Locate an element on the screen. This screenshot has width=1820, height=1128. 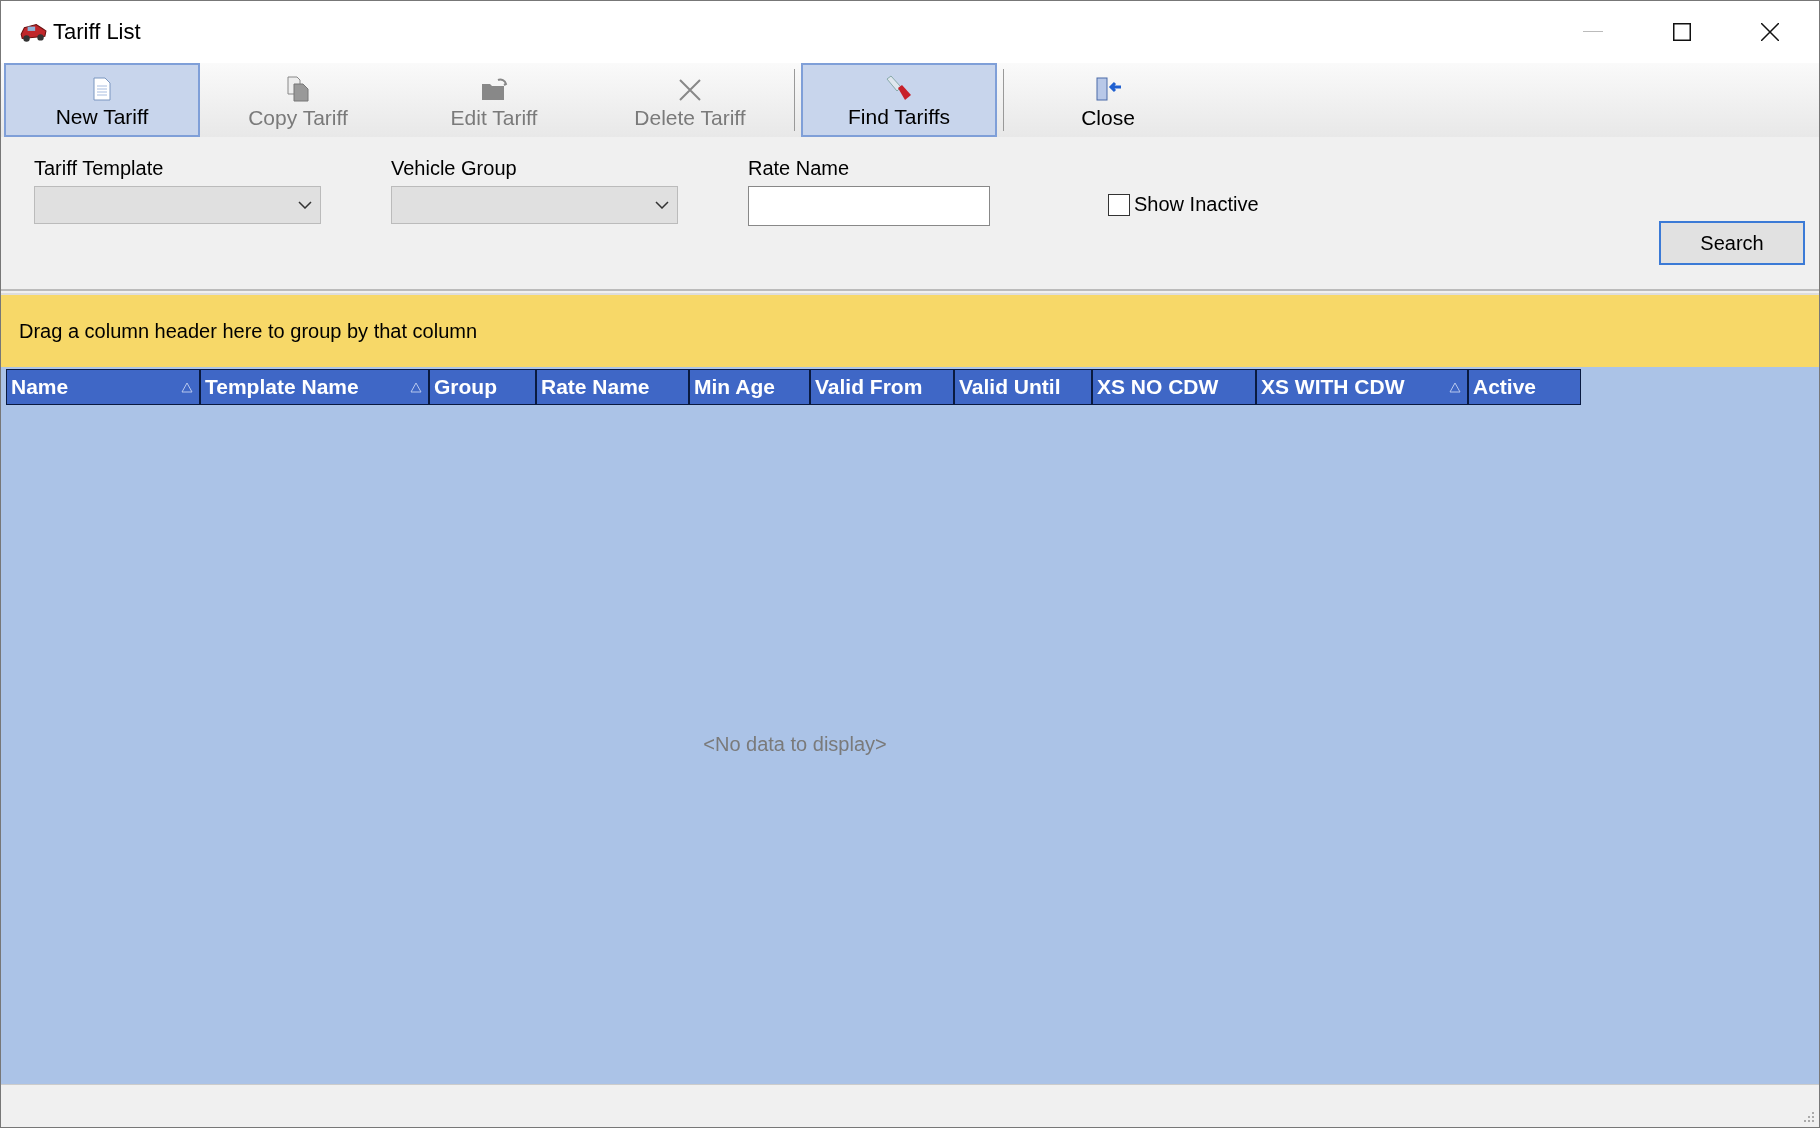
column-header: Template Name is located at coordinates (314, 387).